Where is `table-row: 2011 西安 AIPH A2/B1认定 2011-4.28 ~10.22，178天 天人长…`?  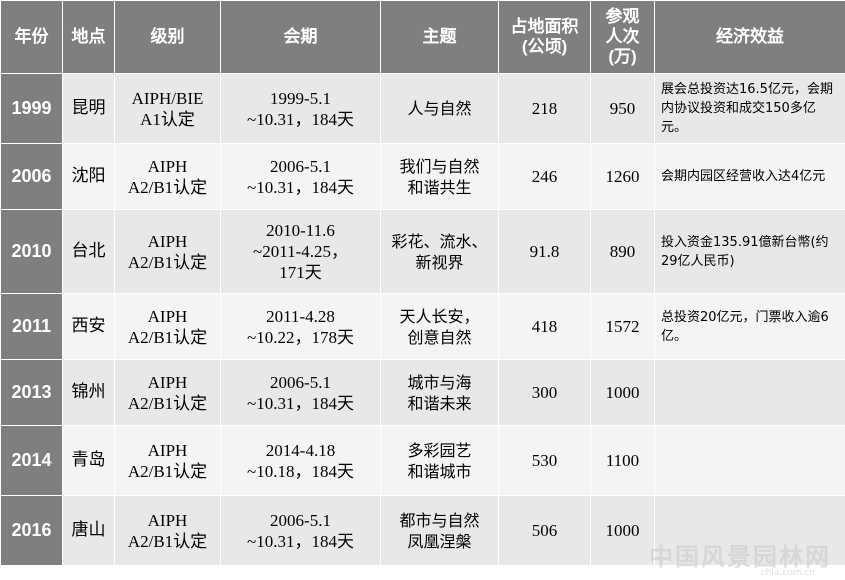
table-row: 2011 西安 AIPH A2/B1认定 2011-4.28 ~10.22，178天 天人长… is located at coordinates (422, 326).